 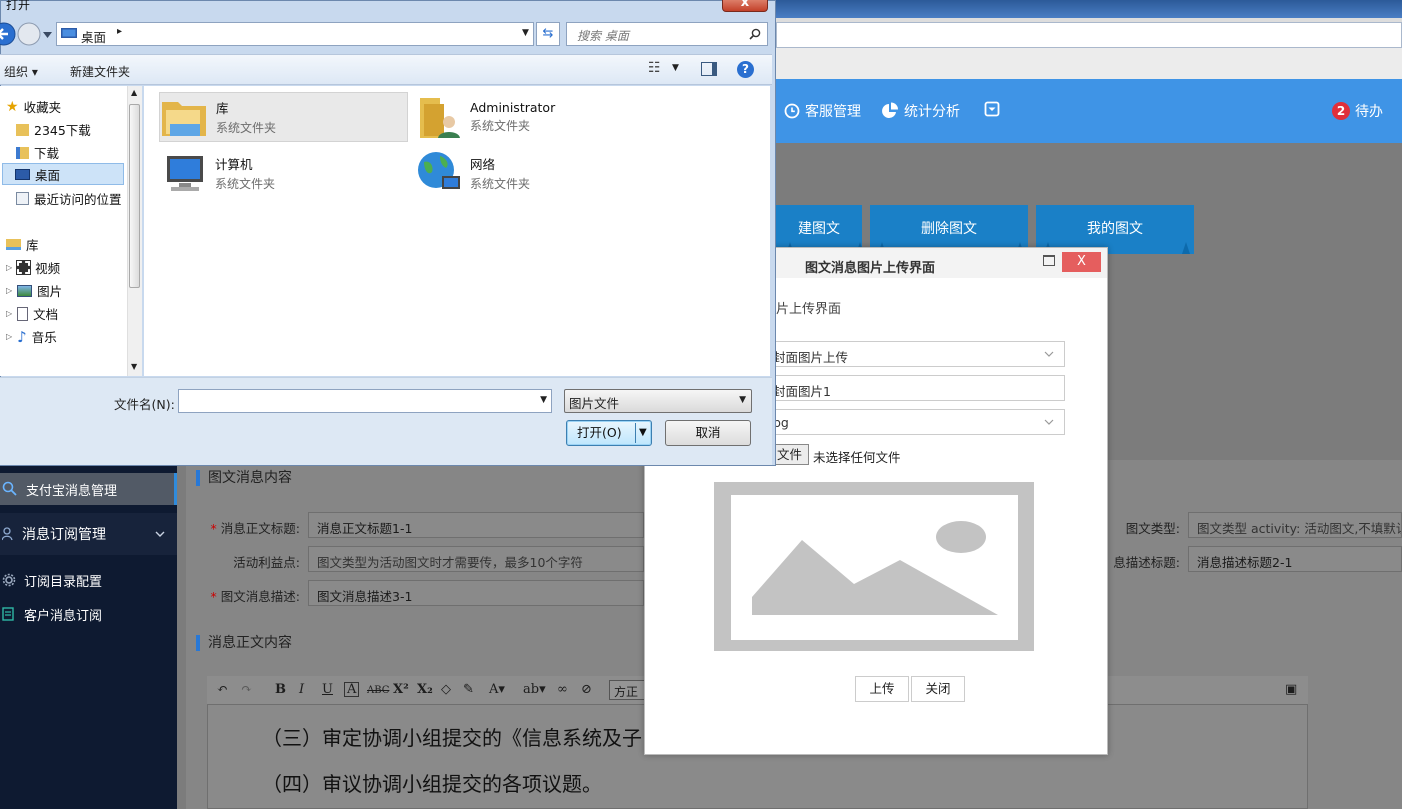 I want to click on msg-desc-title-input: 消息描述标题2-1, so click(x=1295, y=559).